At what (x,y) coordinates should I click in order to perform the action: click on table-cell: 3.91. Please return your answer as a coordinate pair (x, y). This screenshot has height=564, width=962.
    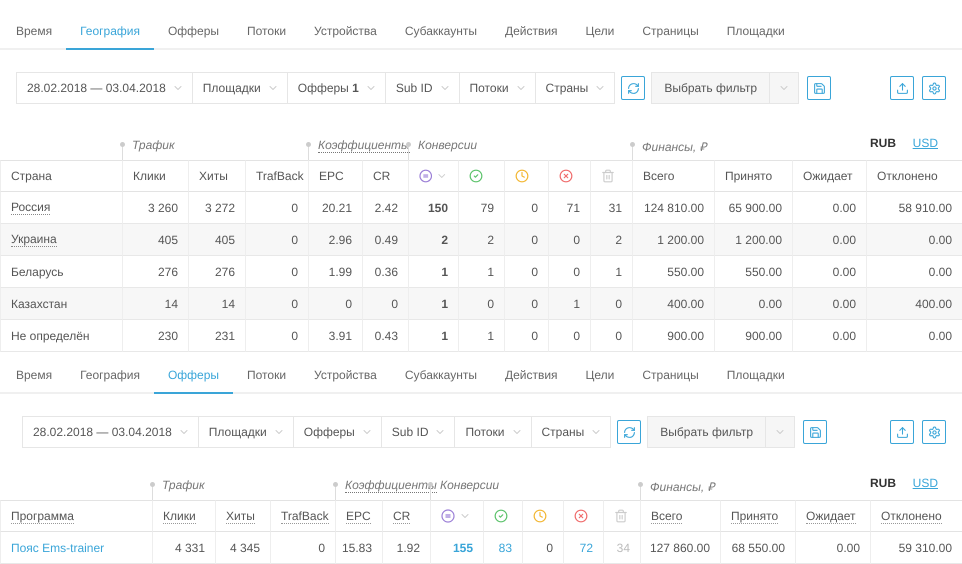
    Looking at the image, I should click on (335, 336).